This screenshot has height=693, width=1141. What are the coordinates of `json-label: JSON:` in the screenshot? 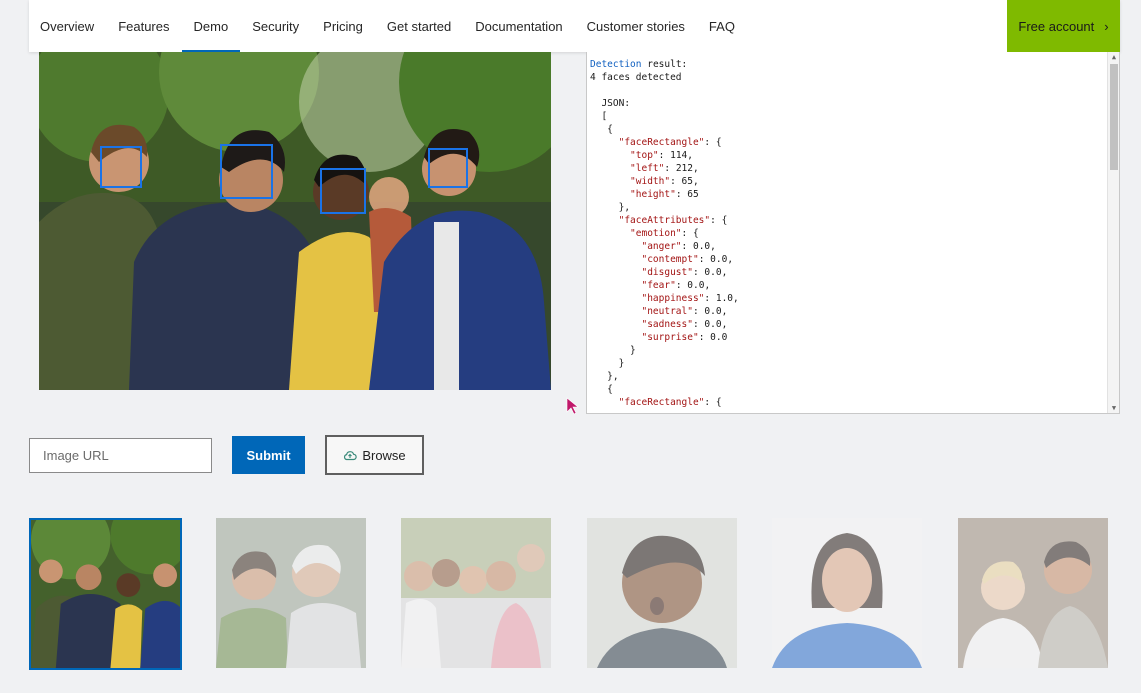 It's located at (616, 103).